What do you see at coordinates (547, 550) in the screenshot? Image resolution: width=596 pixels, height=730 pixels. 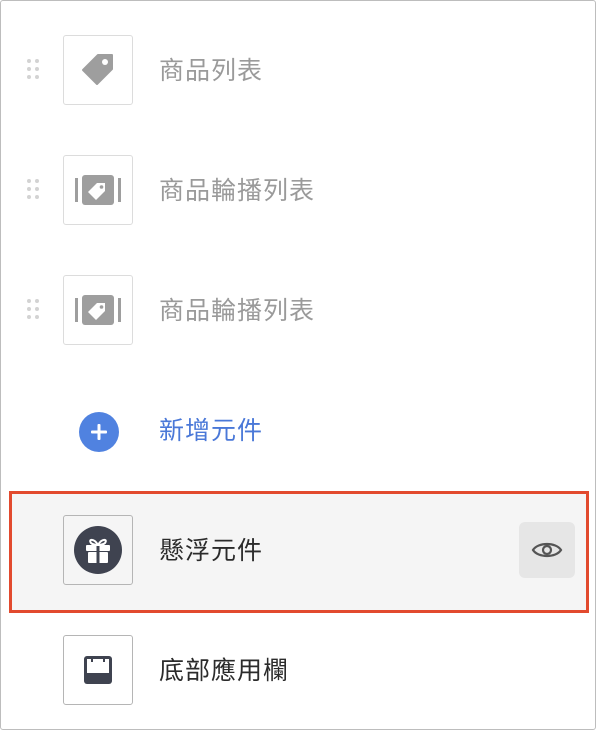 I see `eye-icon` at bounding box center [547, 550].